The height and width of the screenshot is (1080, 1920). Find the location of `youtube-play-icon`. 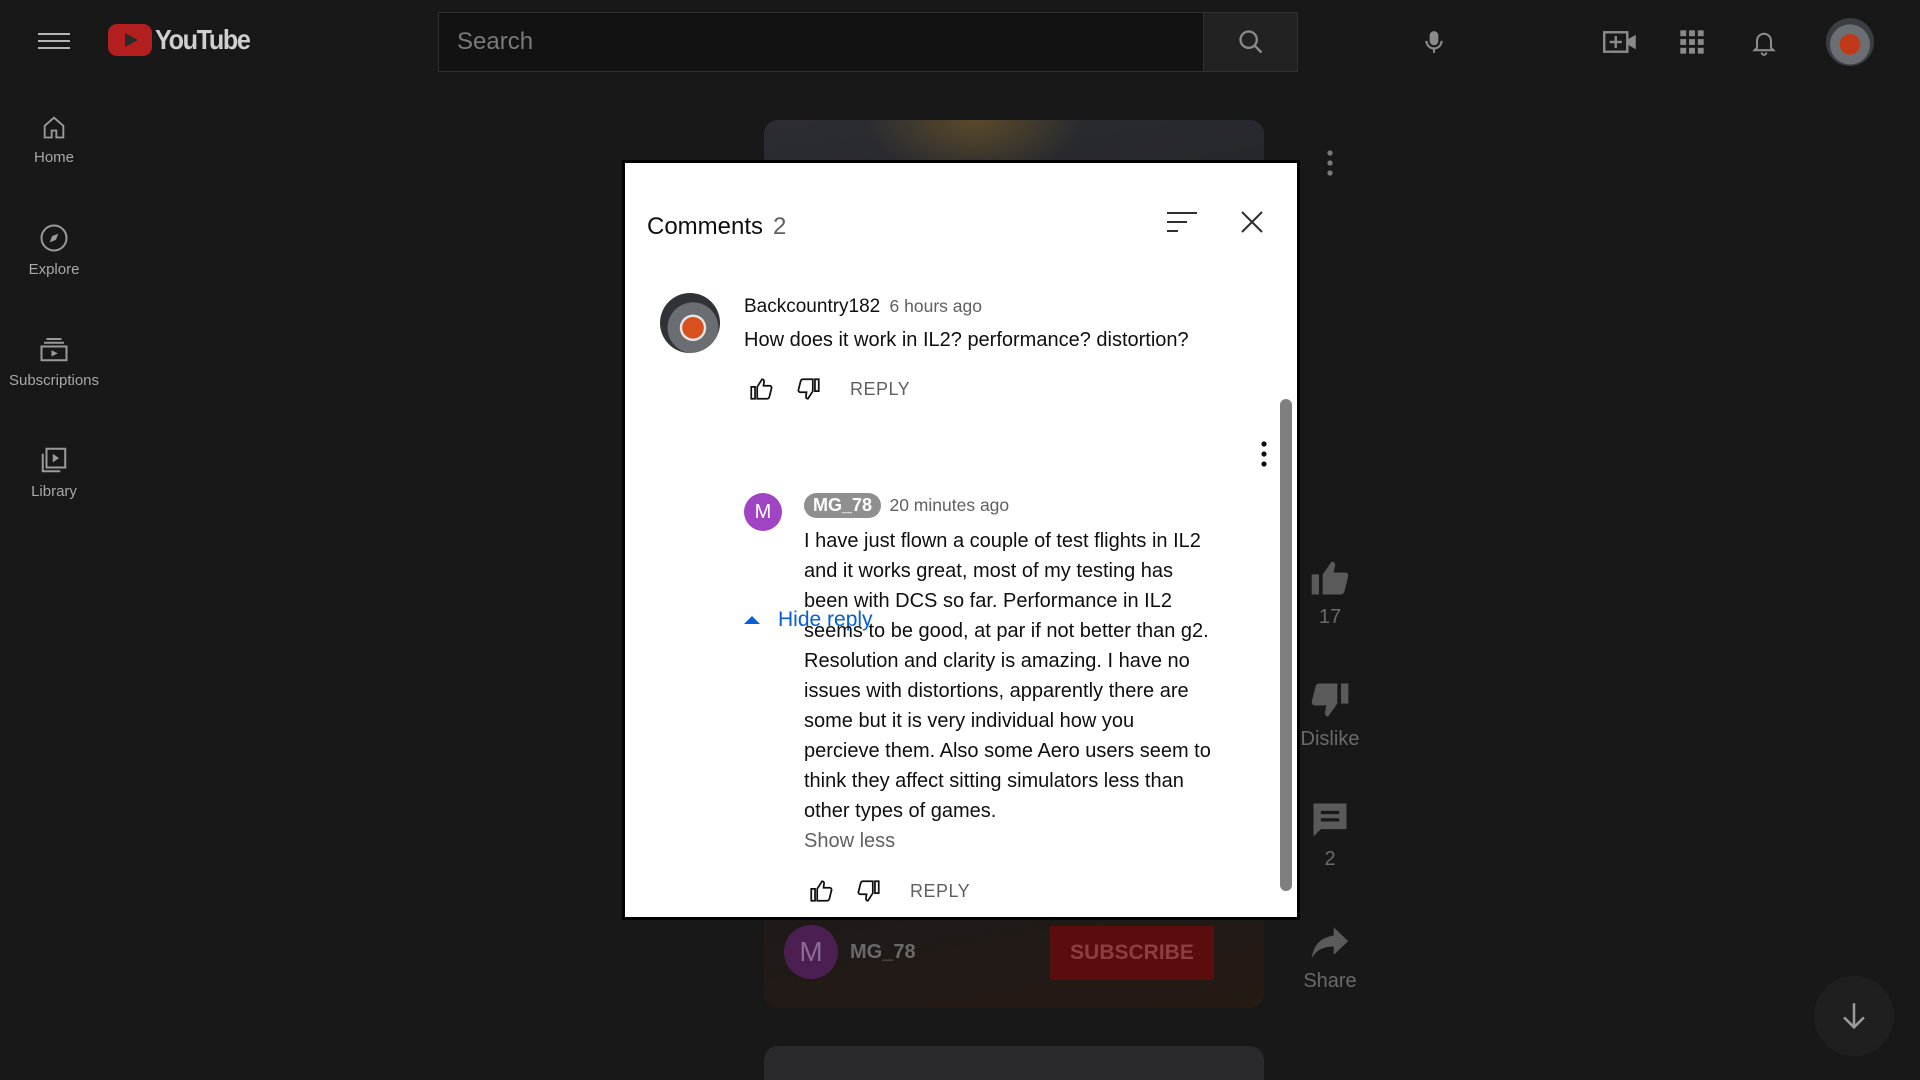

youtube-play-icon is located at coordinates (130, 40).